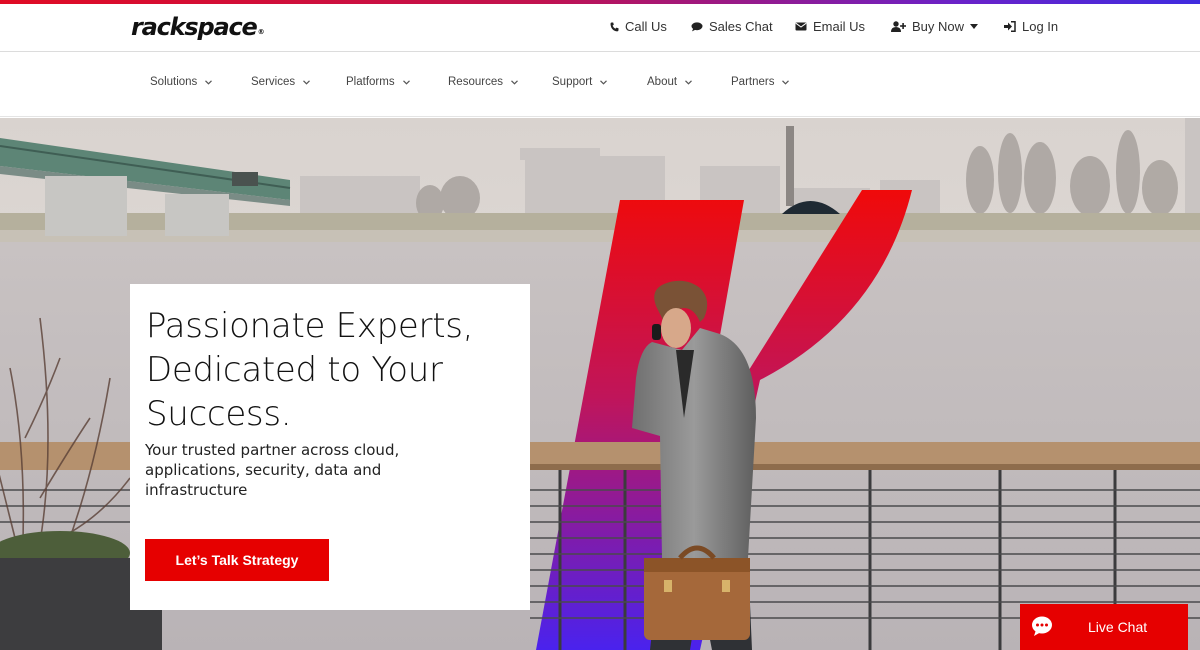 Image resolution: width=1200 pixels, height=650 pixels. I want to click on chat-icon, so click(697, 26).